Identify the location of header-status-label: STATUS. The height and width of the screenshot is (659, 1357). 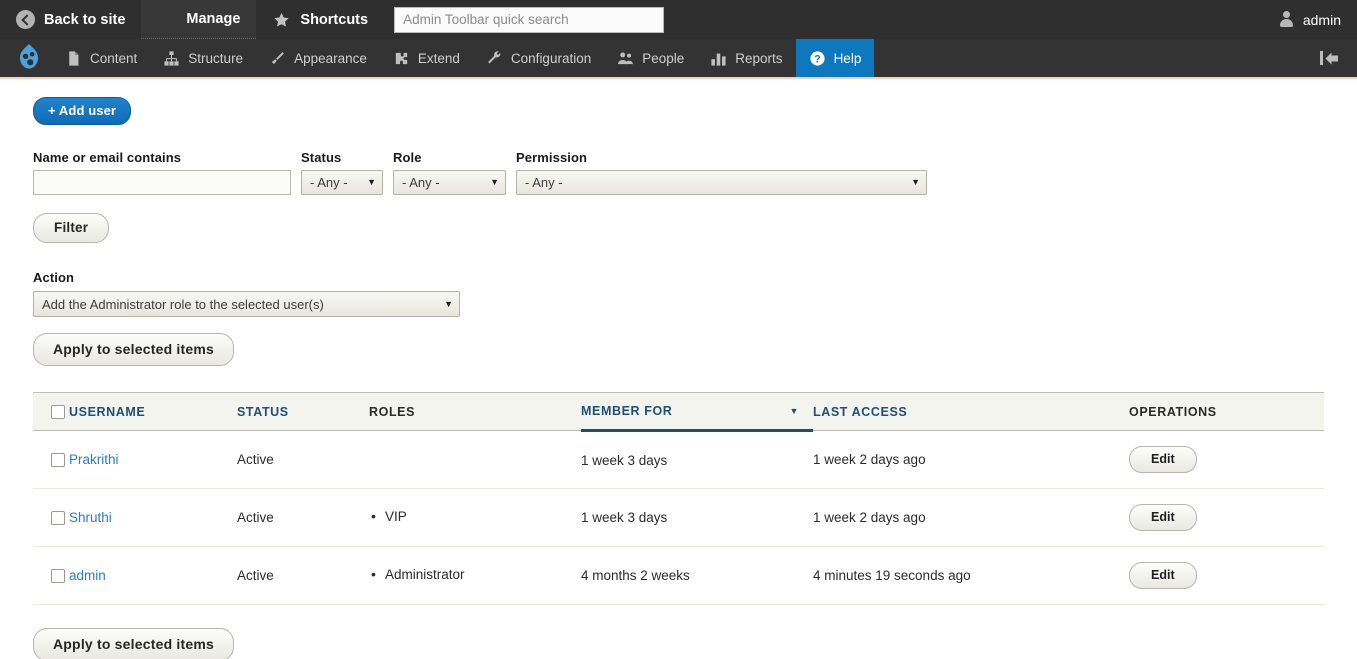
(263, 411).